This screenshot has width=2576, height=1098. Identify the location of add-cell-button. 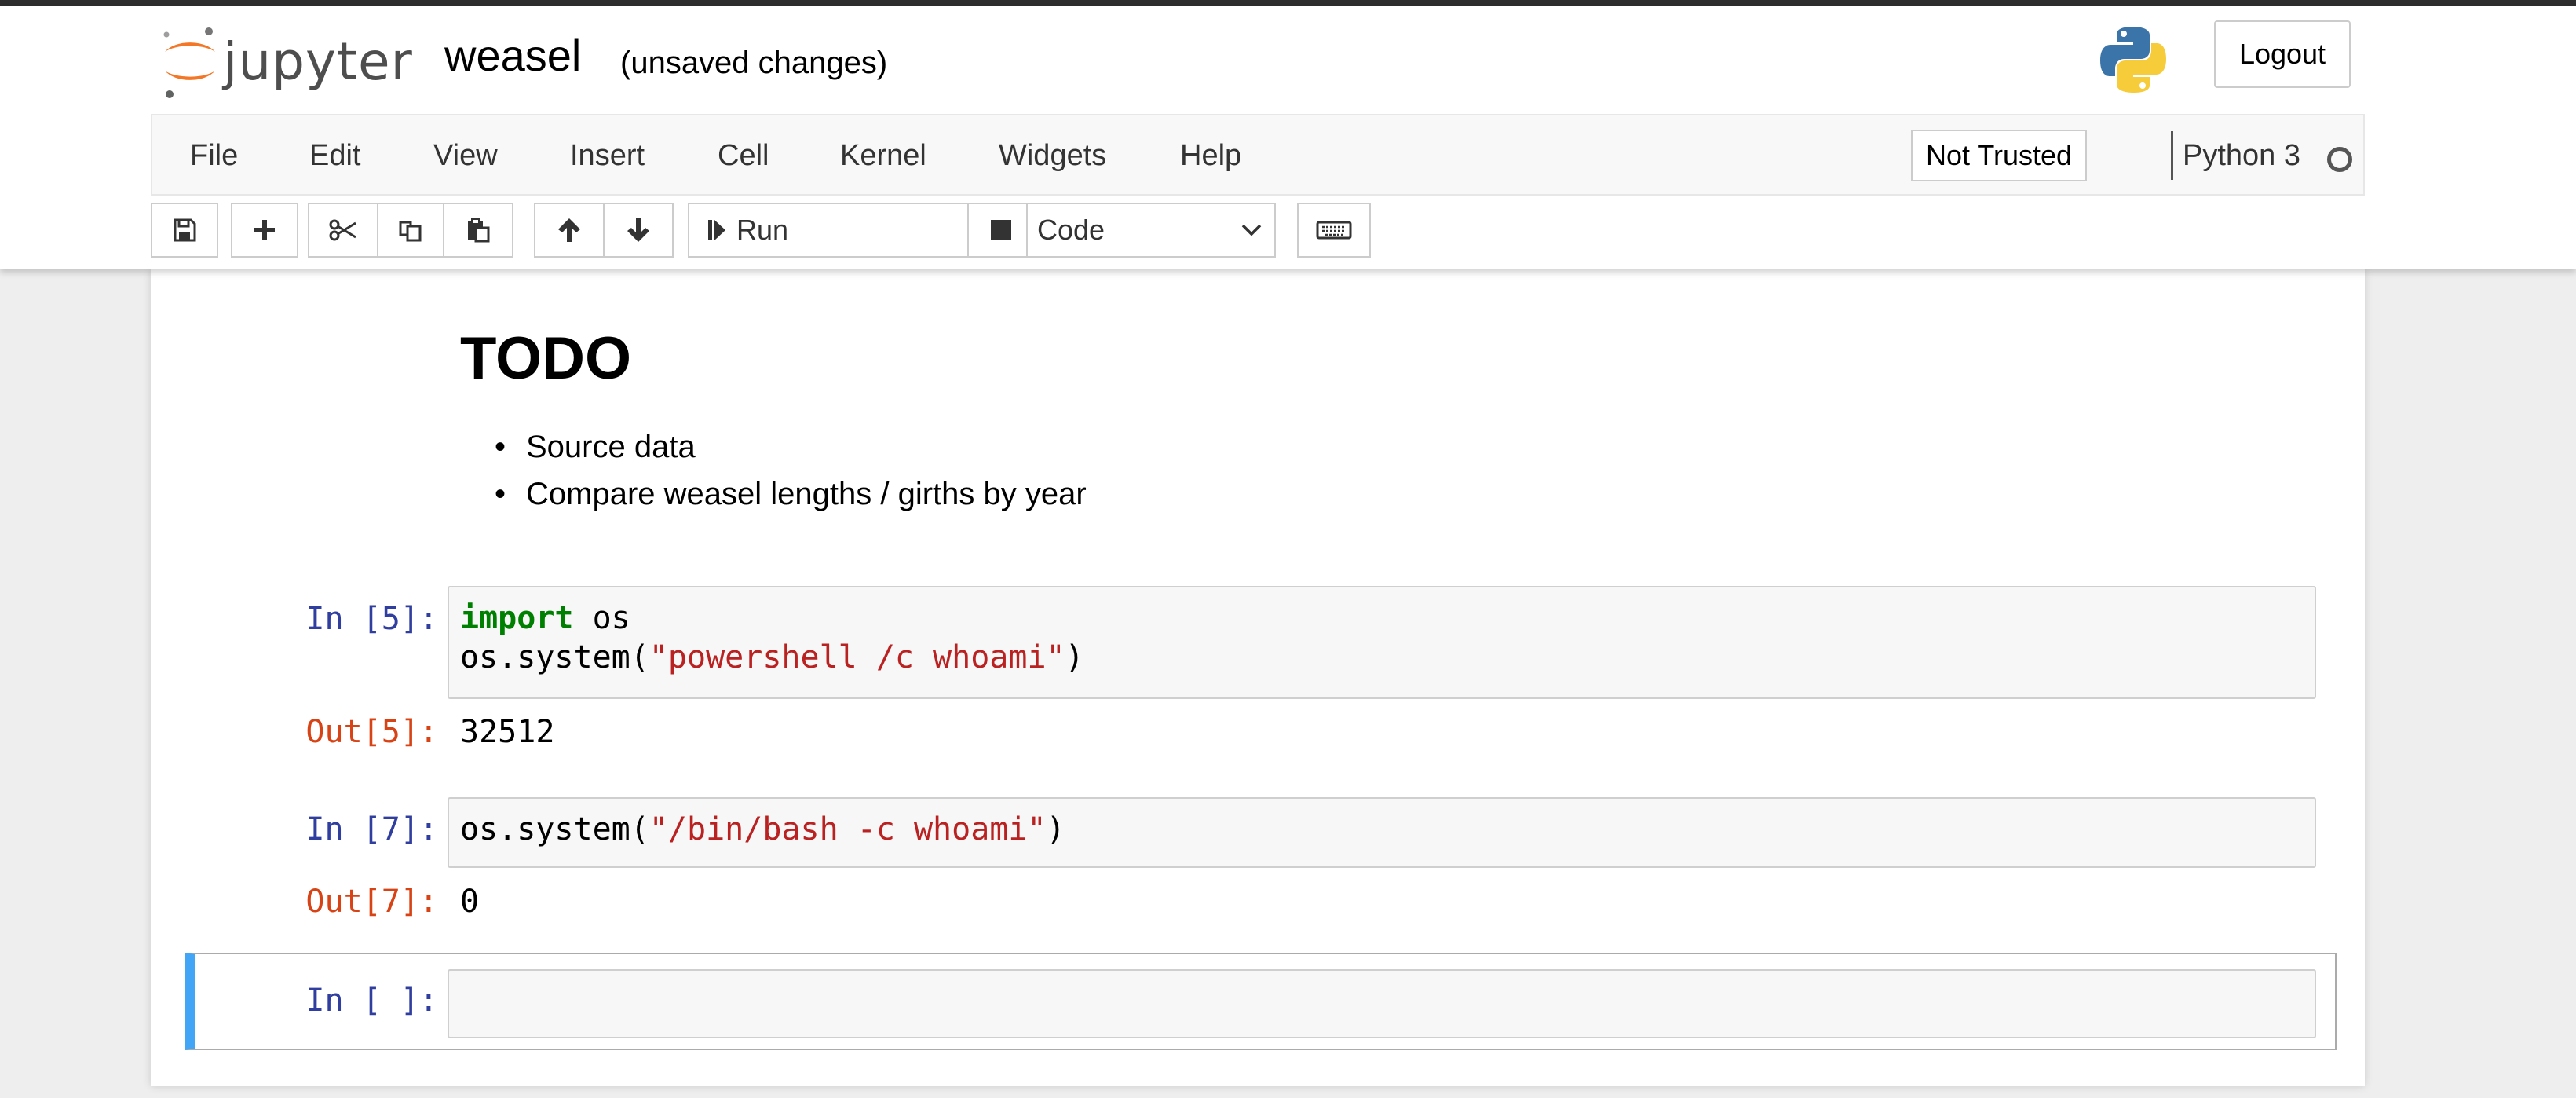
(264, 231).